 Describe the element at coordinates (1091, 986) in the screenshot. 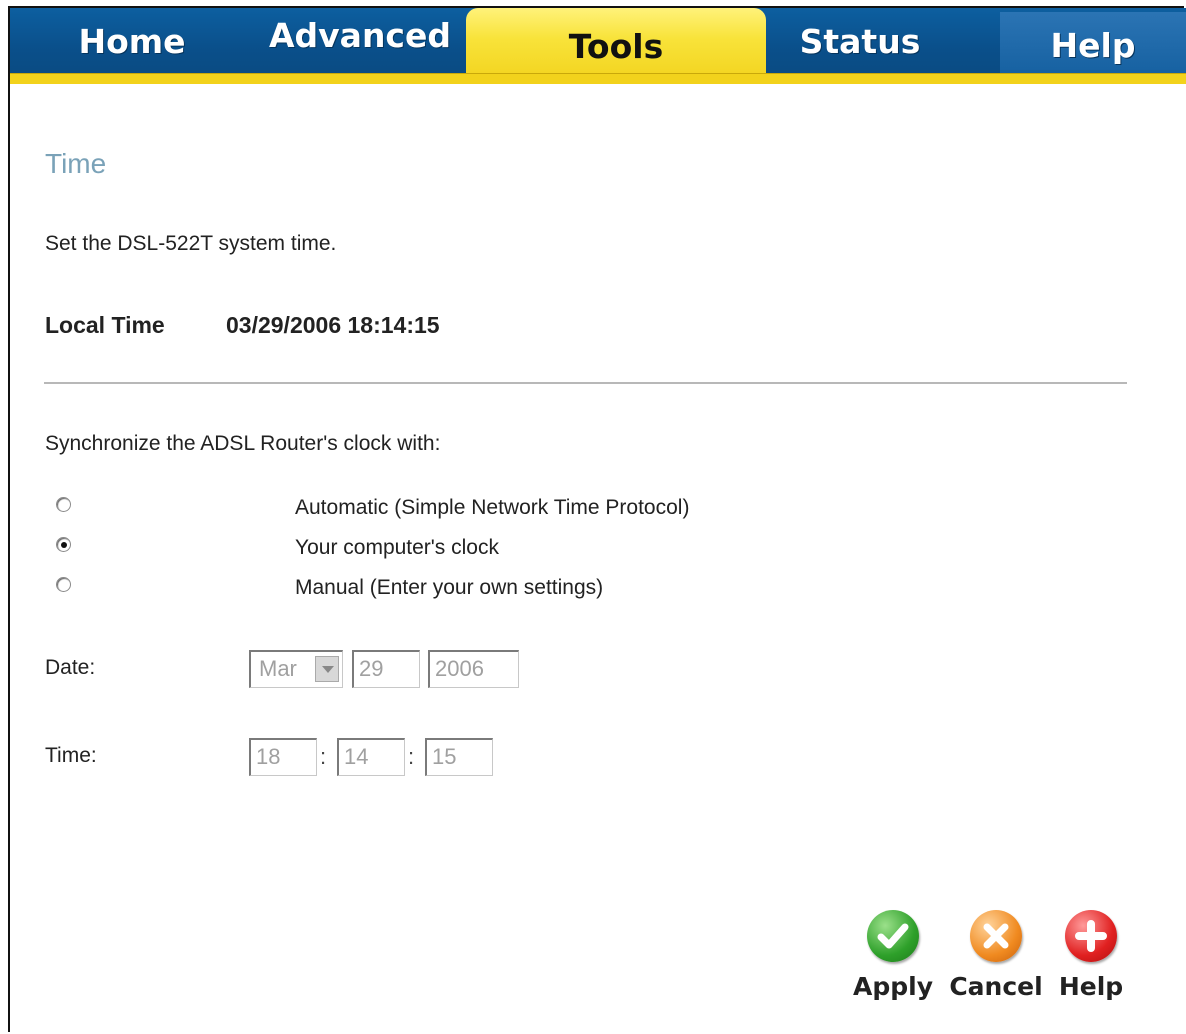

I see `help-label: Help` at that location.